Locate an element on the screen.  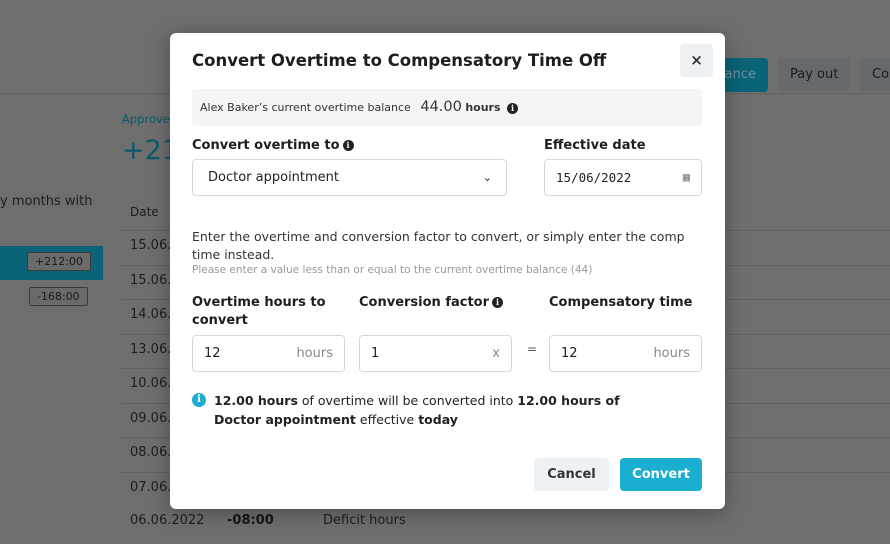
conversion-factor-input: 1 x is located at coordinates (435, 353).